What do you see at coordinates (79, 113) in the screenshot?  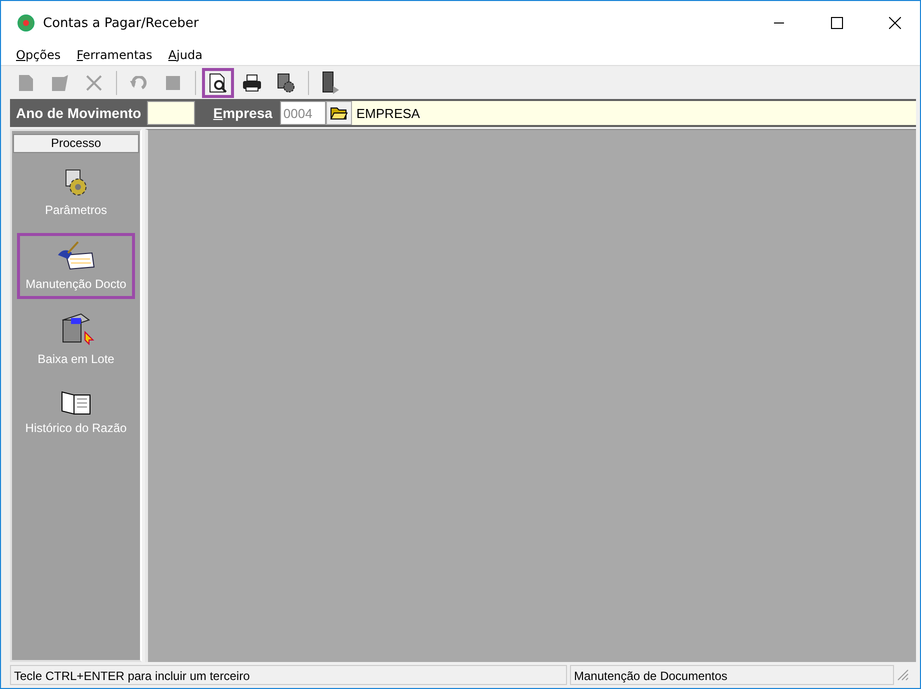 I see `year-label: Ano de Movimento` at bounding box center [79, 113].